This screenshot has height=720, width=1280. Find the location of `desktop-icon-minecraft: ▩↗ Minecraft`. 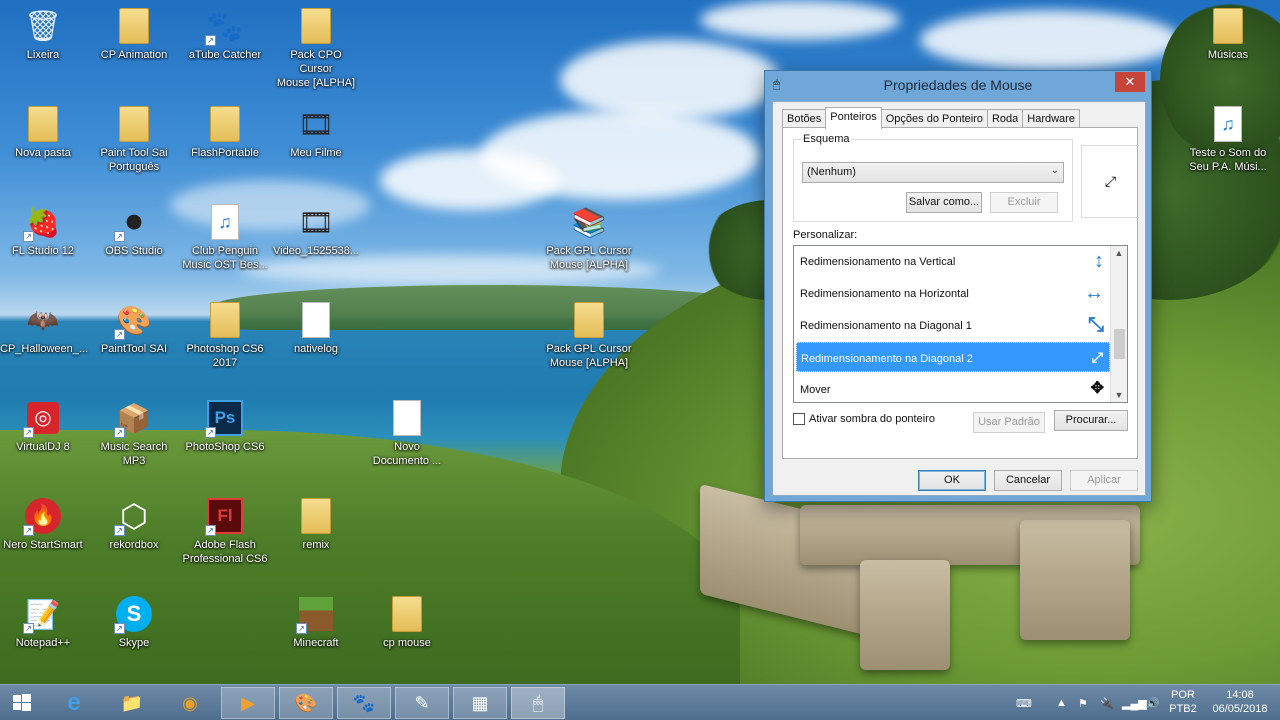

desktop-icon-minecraft: ▩↗ Minecraft is located at coordinates (316, 622).